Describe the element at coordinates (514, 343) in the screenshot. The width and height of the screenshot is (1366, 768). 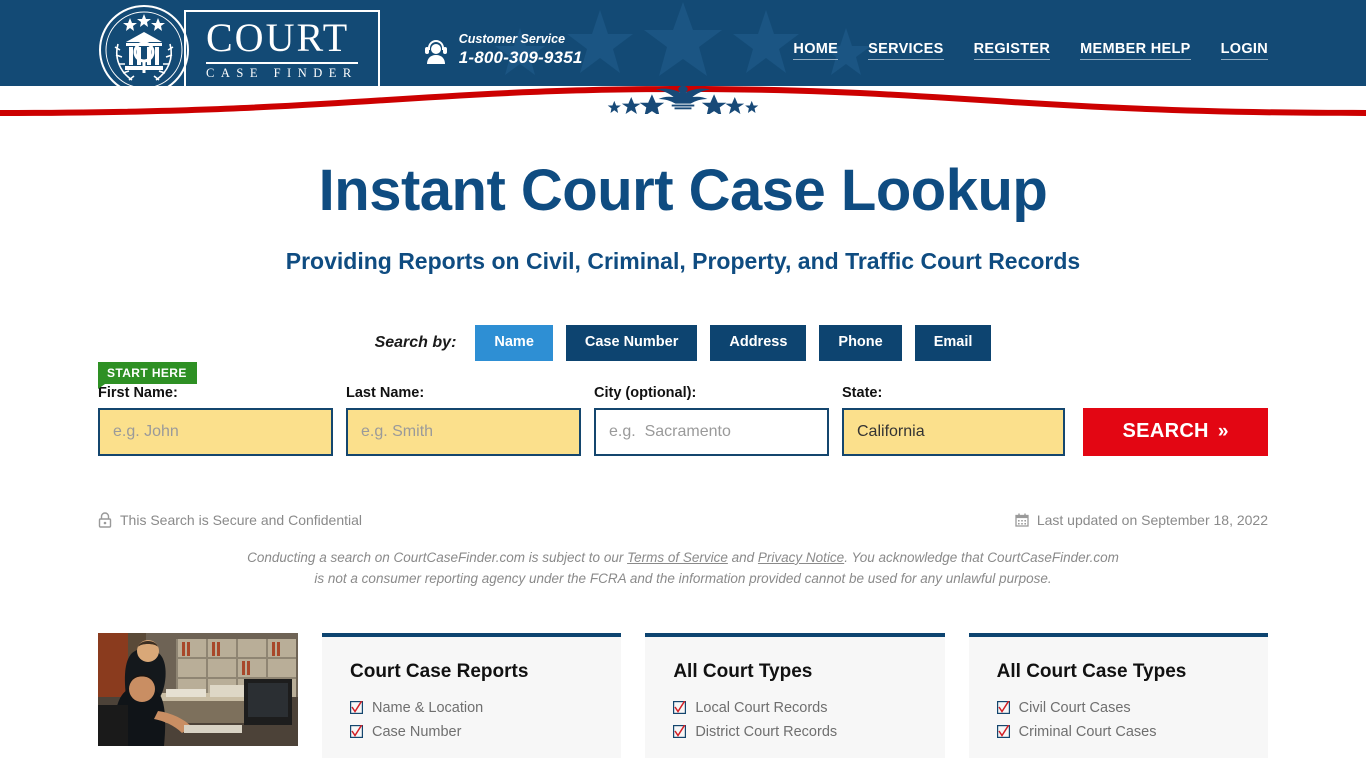
I see `tab-name: Name` at that location.